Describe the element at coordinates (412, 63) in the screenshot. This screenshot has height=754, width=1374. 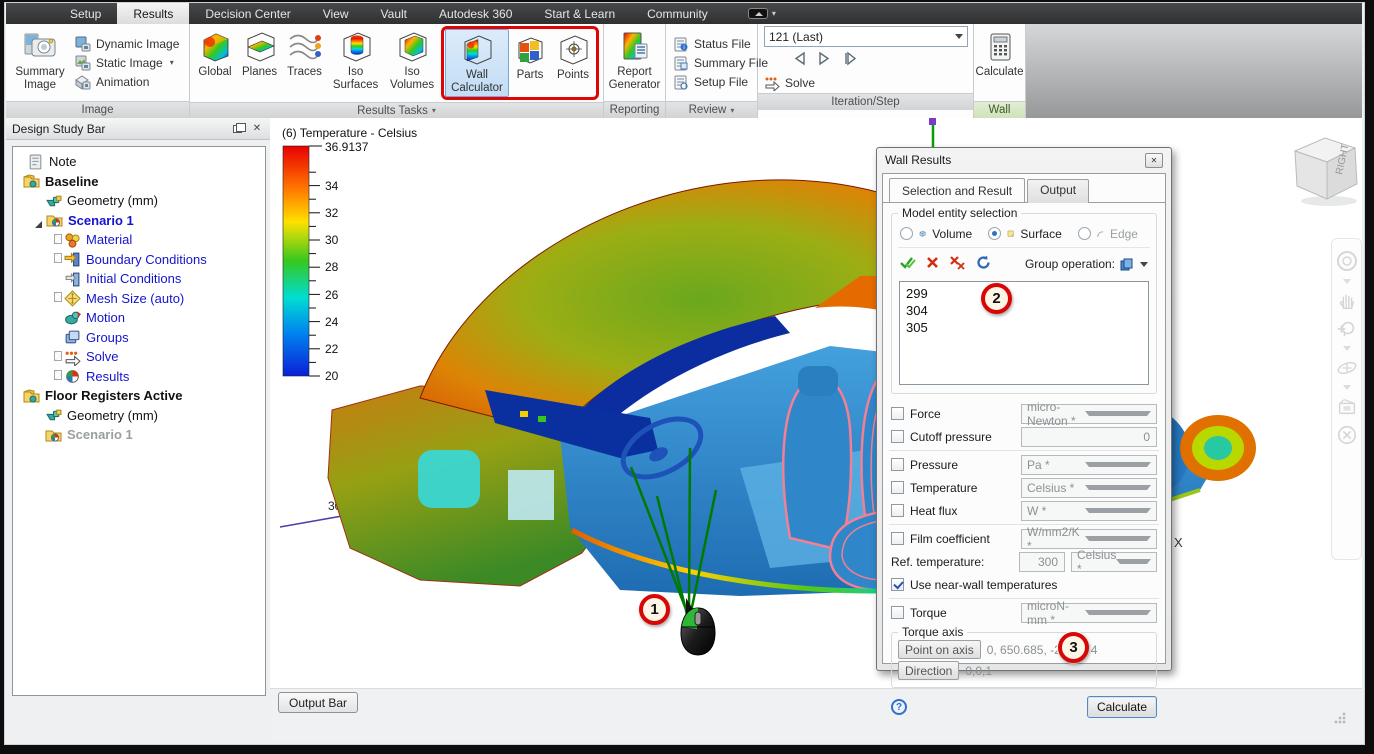
I see `iso-volumes-button: Iso Volumes` at that location.